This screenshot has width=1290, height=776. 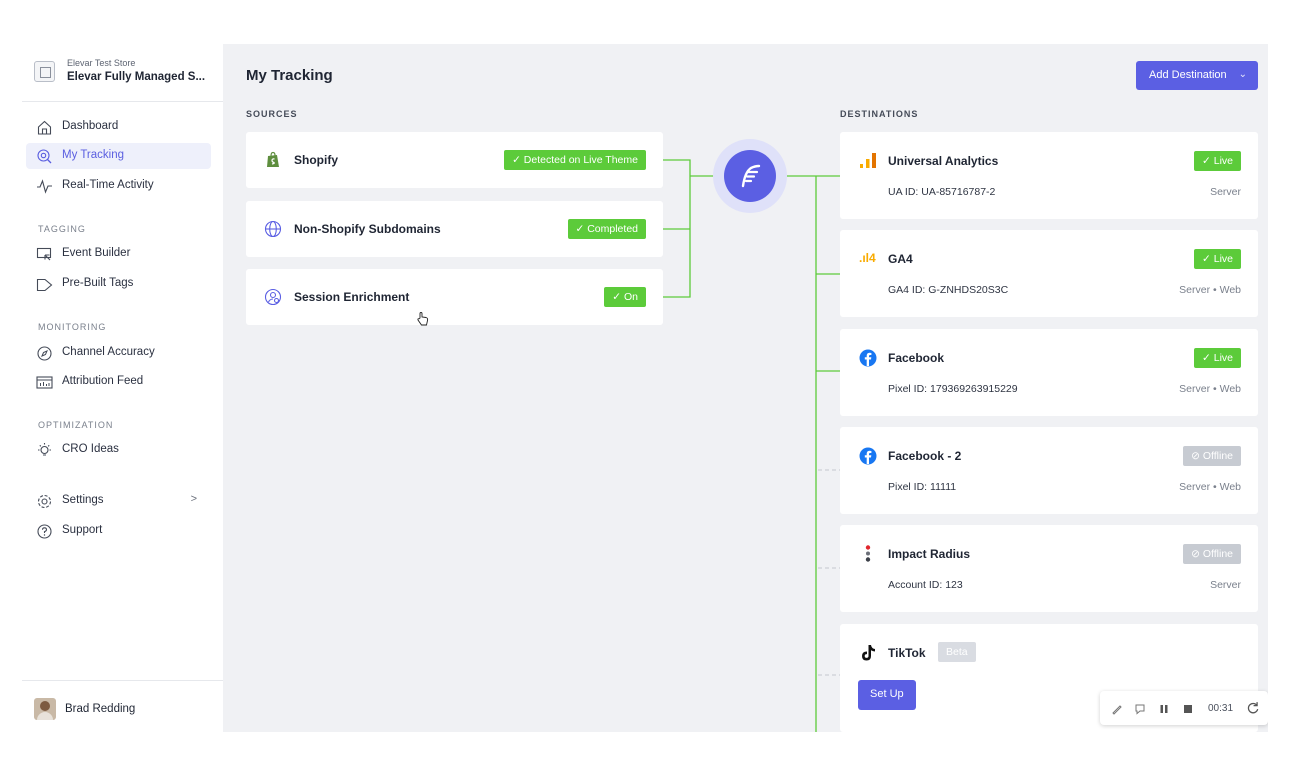 I want to click on sources-label: SOURCES, so click(x=272, y=114).